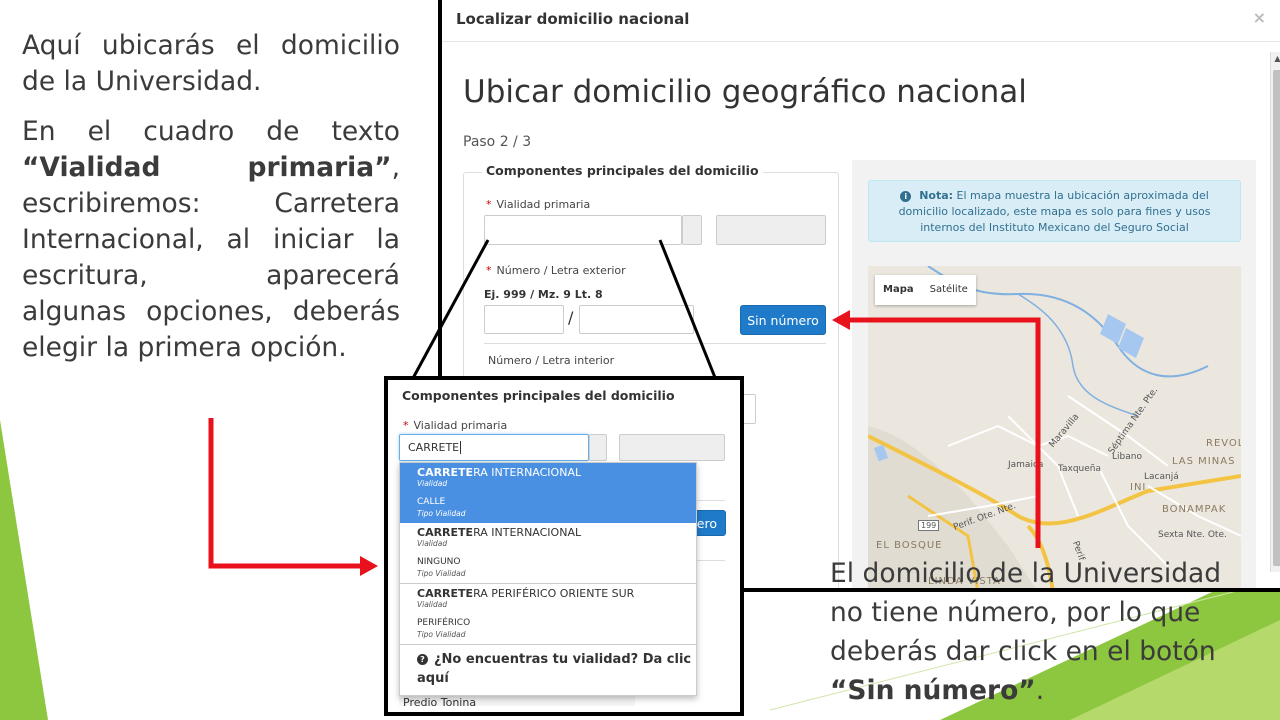 The width and height of the screenshot is (1280, 720). What do you see at coordinates (945, 432) in the screenshot?
I see `arrow-to-sin-numero` at bounding box center [945, 432].